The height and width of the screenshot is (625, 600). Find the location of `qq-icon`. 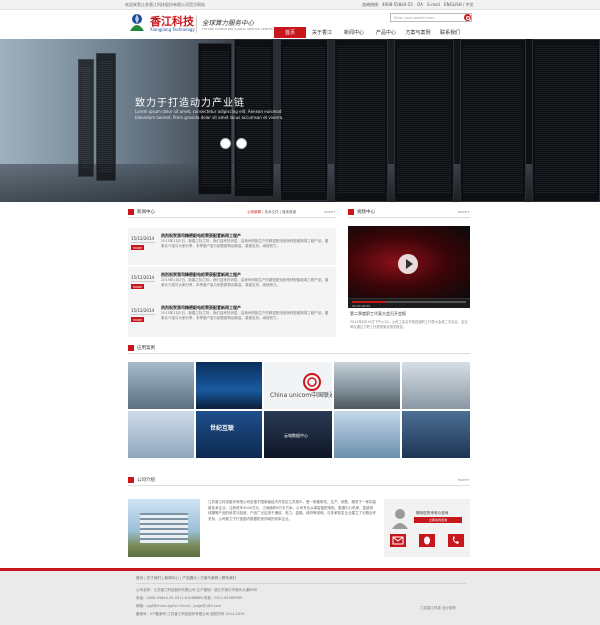

qq-icon is located at coordinates (427, 540).